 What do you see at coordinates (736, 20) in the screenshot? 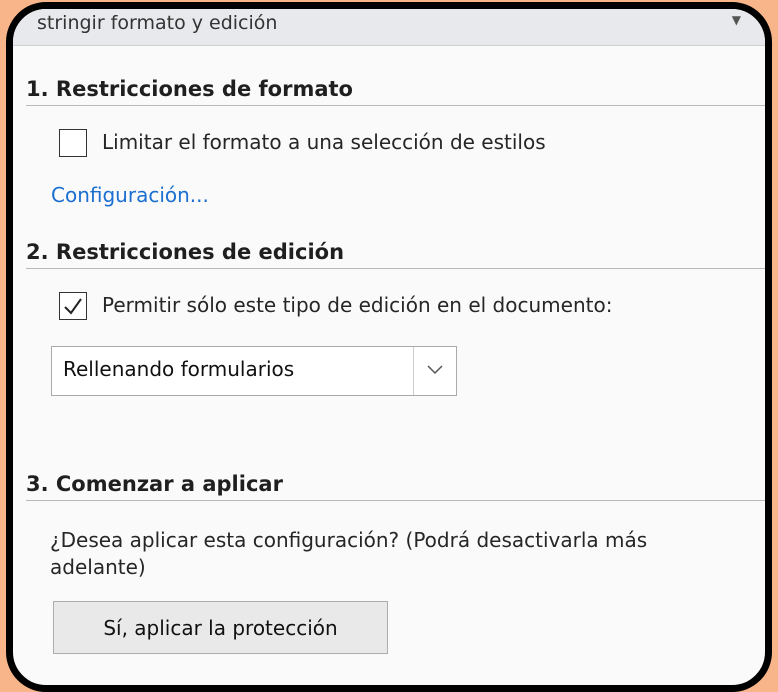
I see `pane-options-chevron-icon: ▼` at bounding box center [736, 20].